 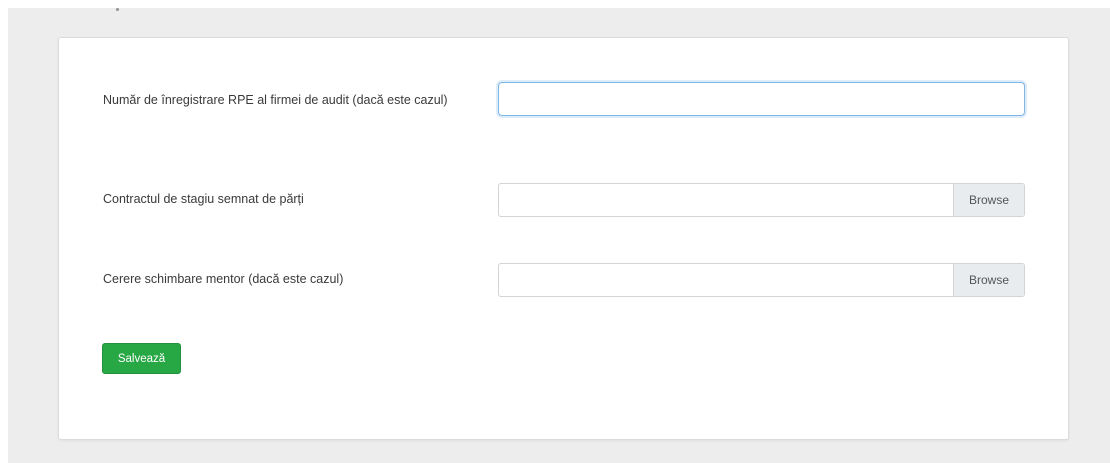 What do you see at coordinates (761, 280) in the screenshot?
I see `mentor-change-request-file-input: Browse` at bounding box center [761, 280].